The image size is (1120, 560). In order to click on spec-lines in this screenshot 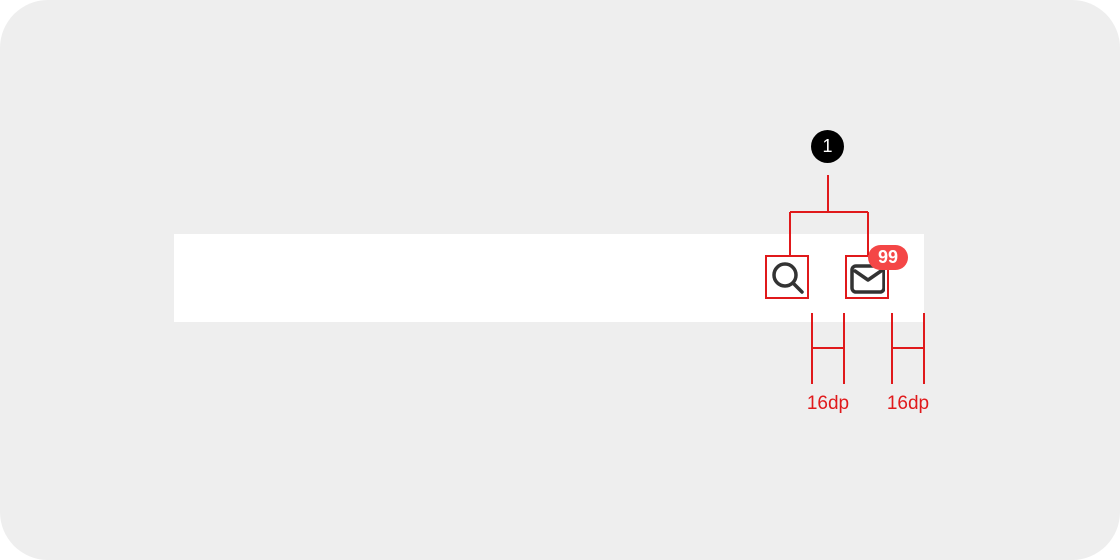, I will do `click(857, 279)`.